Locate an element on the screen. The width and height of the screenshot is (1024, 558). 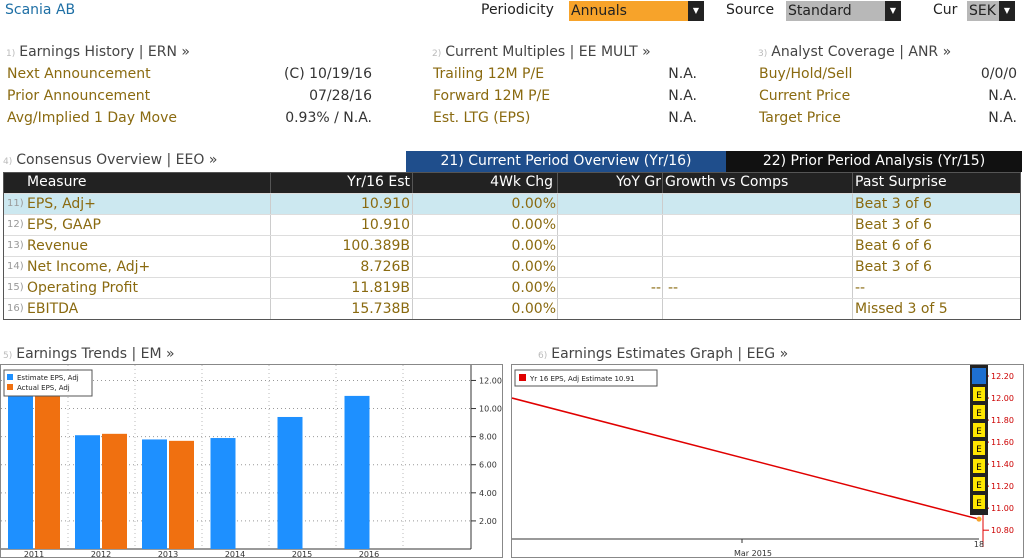
periodicity-value: Annuals is located at coordinates (599, 11).